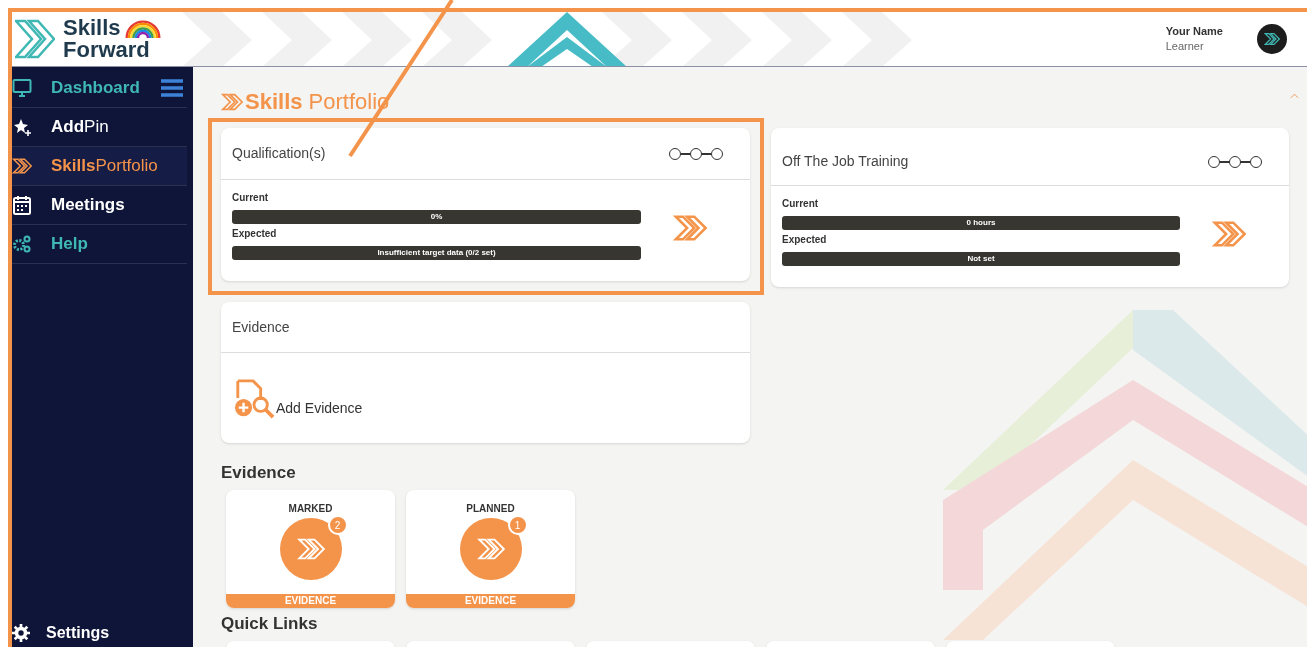 This screenshot has height=647, width=1307. What do you see at coordinates (981, 259) in the screenshot?
I see `bar-text: Not set` at bounding box center [981, 259].